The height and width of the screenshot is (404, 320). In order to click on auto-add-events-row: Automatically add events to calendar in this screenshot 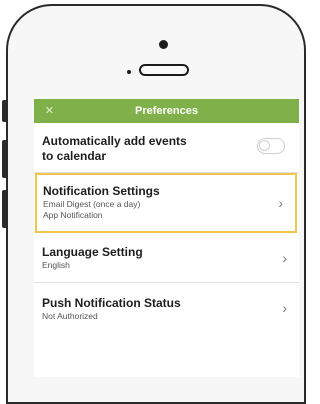, I will do `click(166, 148)`.